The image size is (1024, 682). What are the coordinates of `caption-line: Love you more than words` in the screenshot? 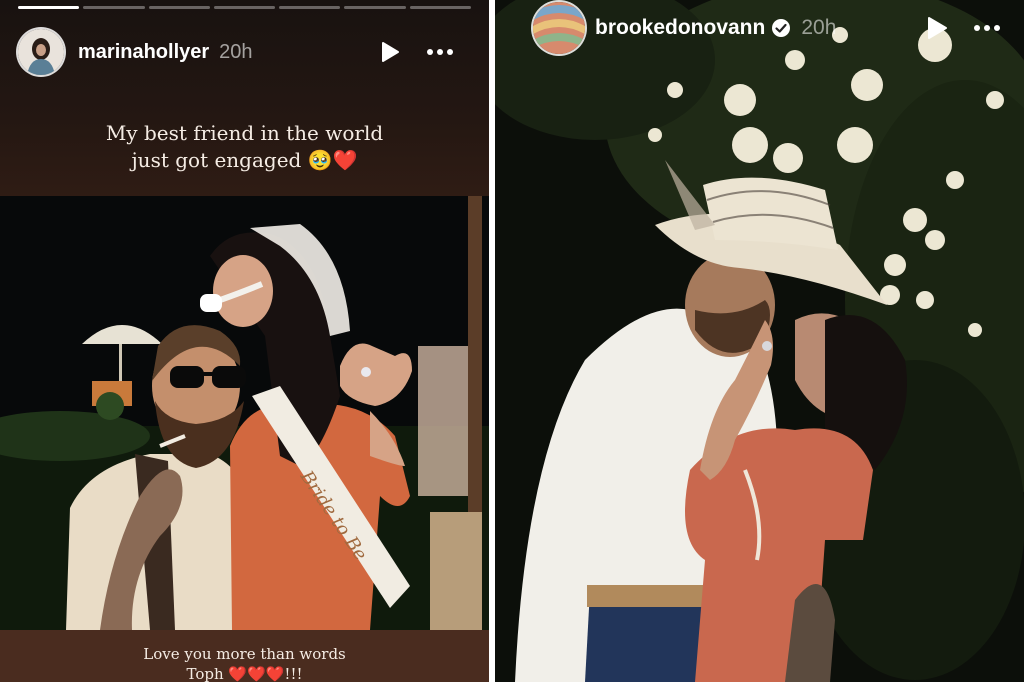 It's located at (244, 654).